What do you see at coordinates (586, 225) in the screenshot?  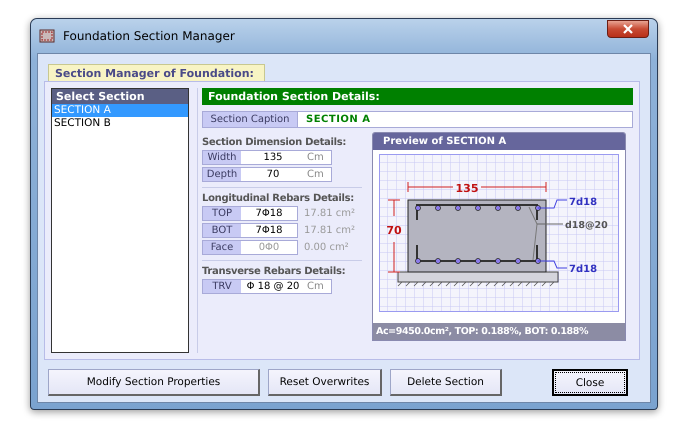 I see `stirrup-label: d18@20` at bounding box center [586, 225].